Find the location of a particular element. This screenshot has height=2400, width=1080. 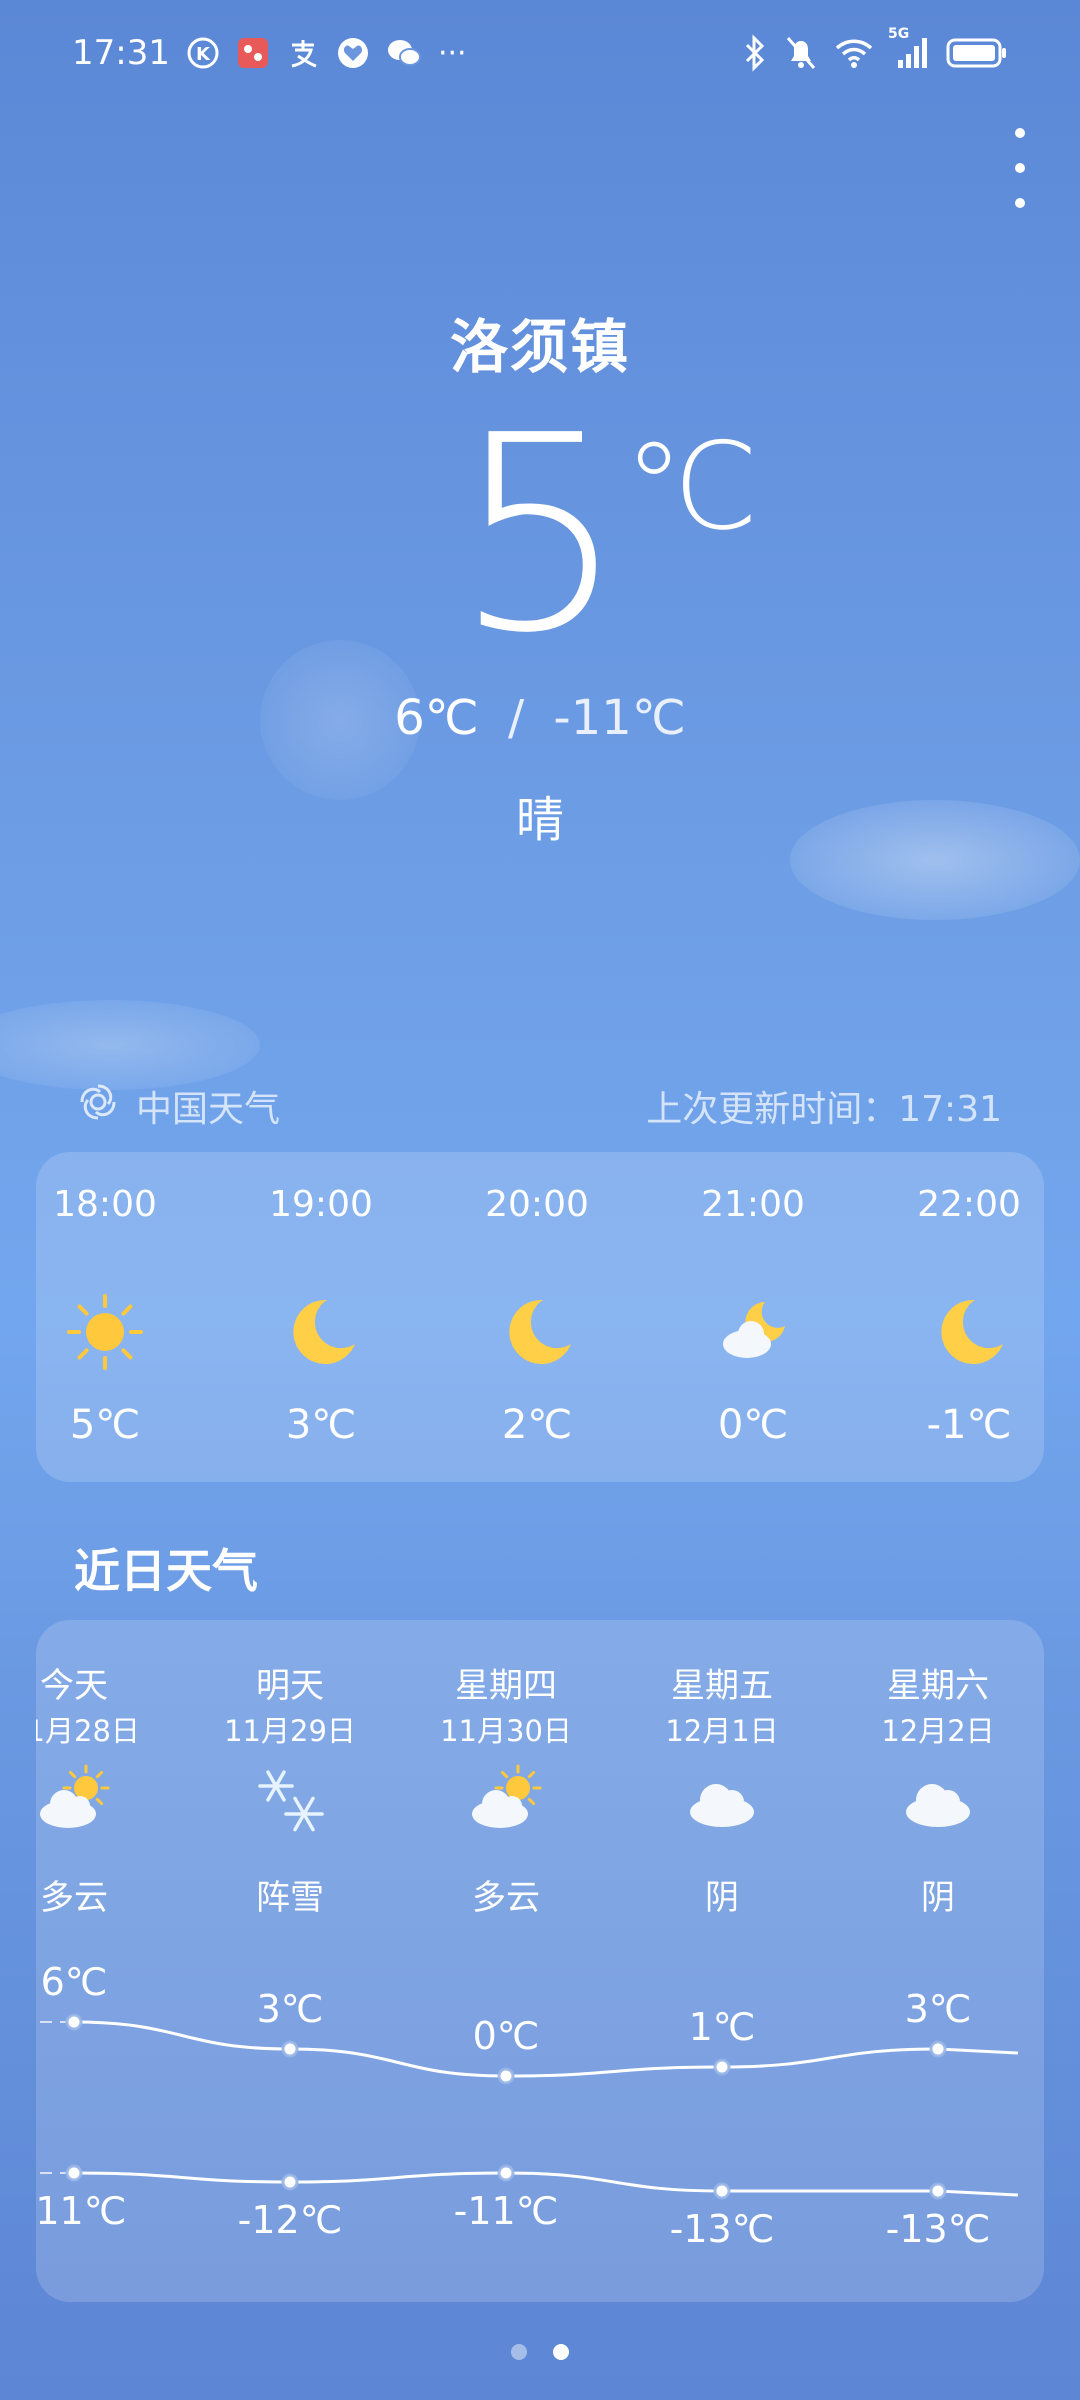

city-name: 洛须镇 is located at coordinates (540, 342).